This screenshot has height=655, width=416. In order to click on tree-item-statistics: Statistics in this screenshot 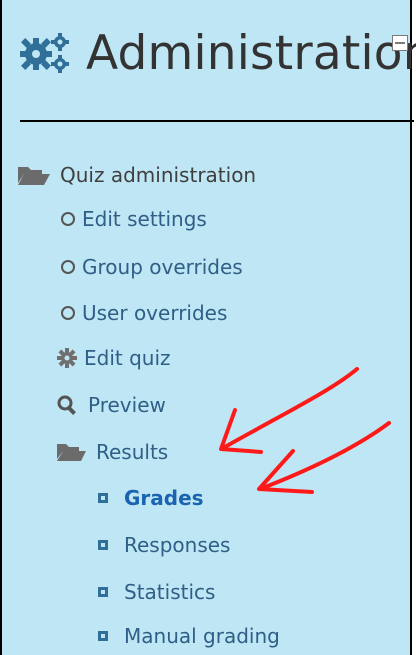, I will do `click(156, 592)`.